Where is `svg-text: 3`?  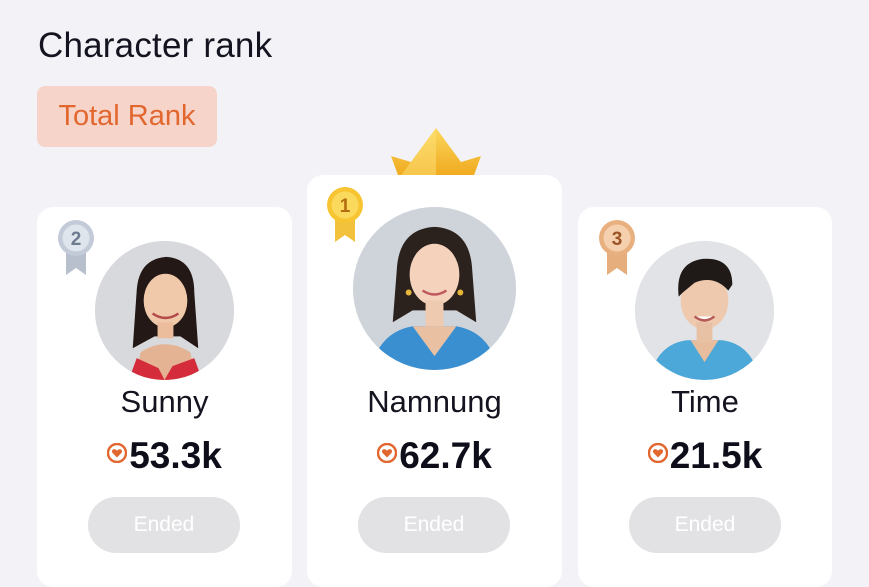
svg-text: 3 is located at coordinates (617, 239).